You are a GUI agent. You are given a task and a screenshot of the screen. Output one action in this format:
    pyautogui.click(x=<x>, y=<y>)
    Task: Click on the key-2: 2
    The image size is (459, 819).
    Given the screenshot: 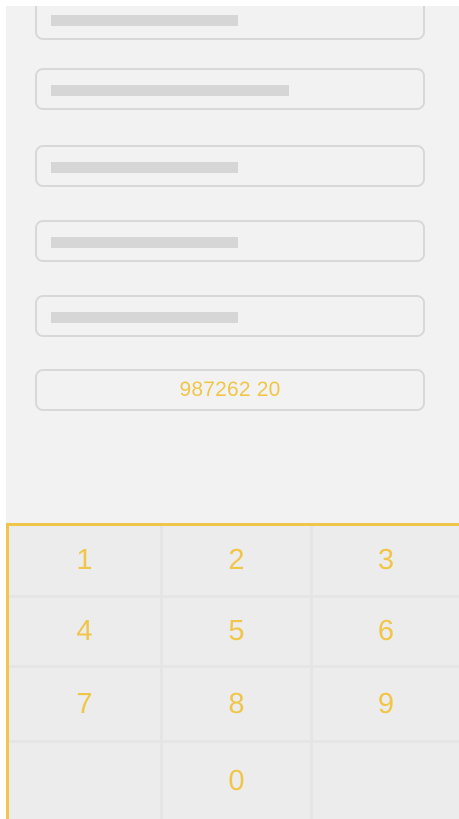 What is the action you would take?
    pyautogui.click(x=236, y=560)
    